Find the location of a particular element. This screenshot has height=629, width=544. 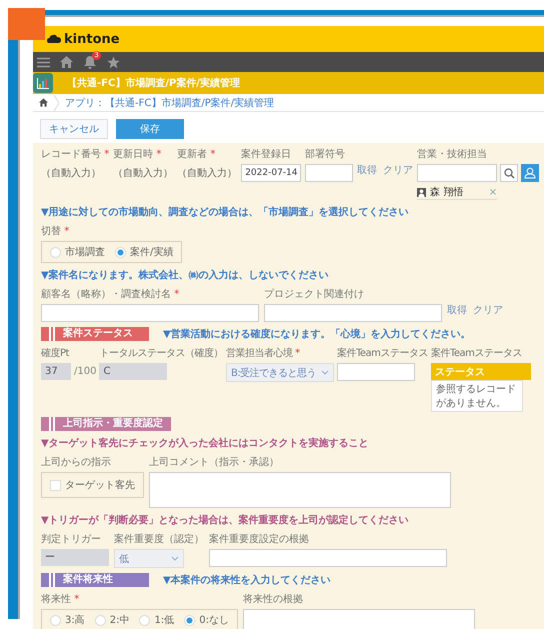

empty-message: 参照するレコードがありません。 is located at coordinates (476, 396).